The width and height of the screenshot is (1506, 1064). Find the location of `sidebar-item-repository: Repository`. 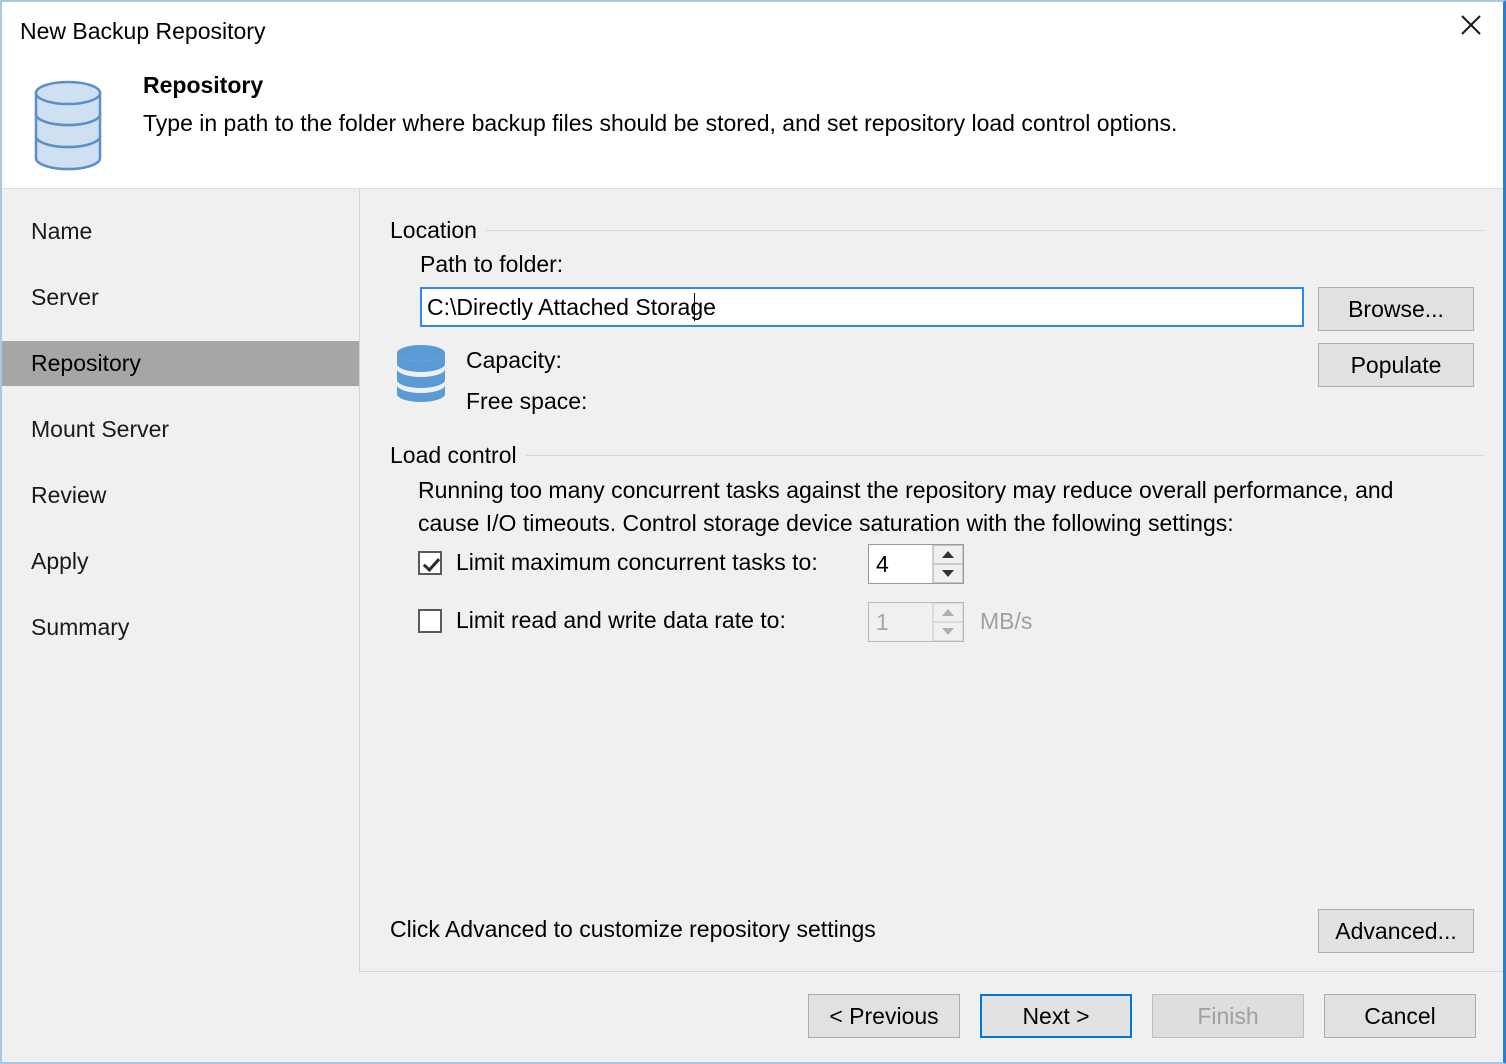

sidebar-item-repository: Repository is located at coordinates (180, 363).